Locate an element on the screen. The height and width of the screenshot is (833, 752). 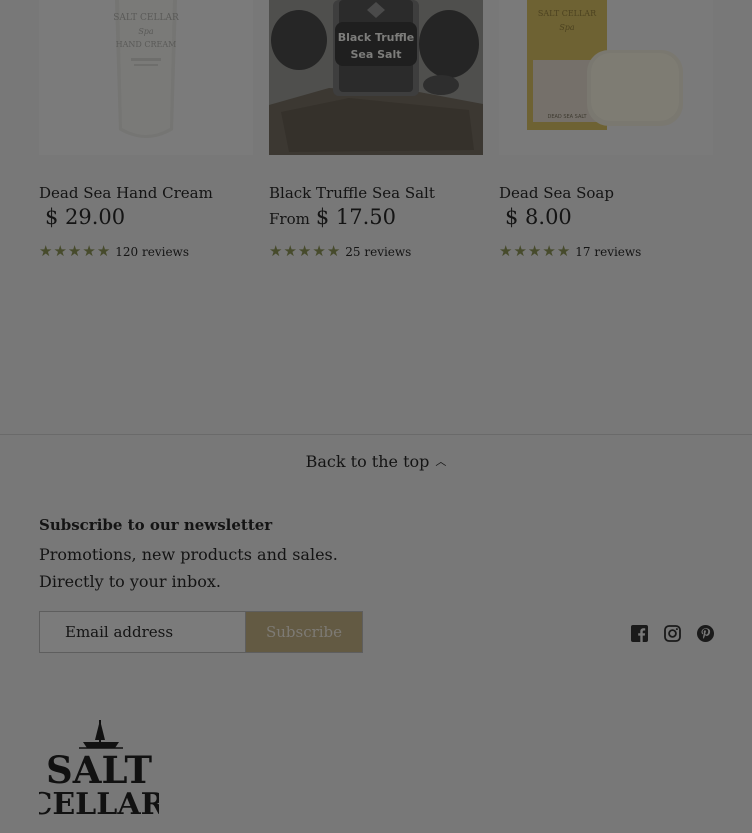
price-prefix: From is located at coordinates (289, 219).